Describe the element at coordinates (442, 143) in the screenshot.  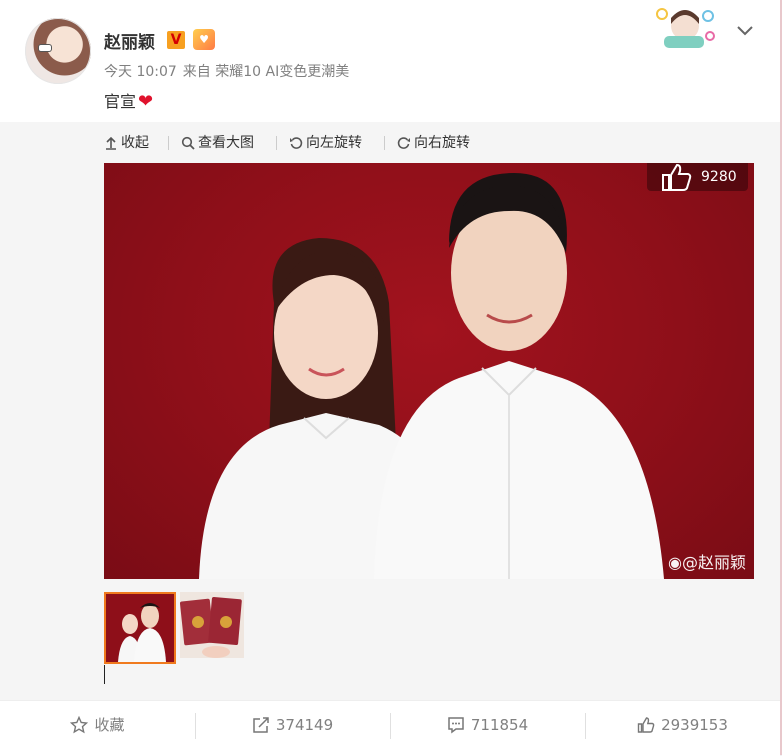
I see `rotate-right-label: 向右旋转` at that location.